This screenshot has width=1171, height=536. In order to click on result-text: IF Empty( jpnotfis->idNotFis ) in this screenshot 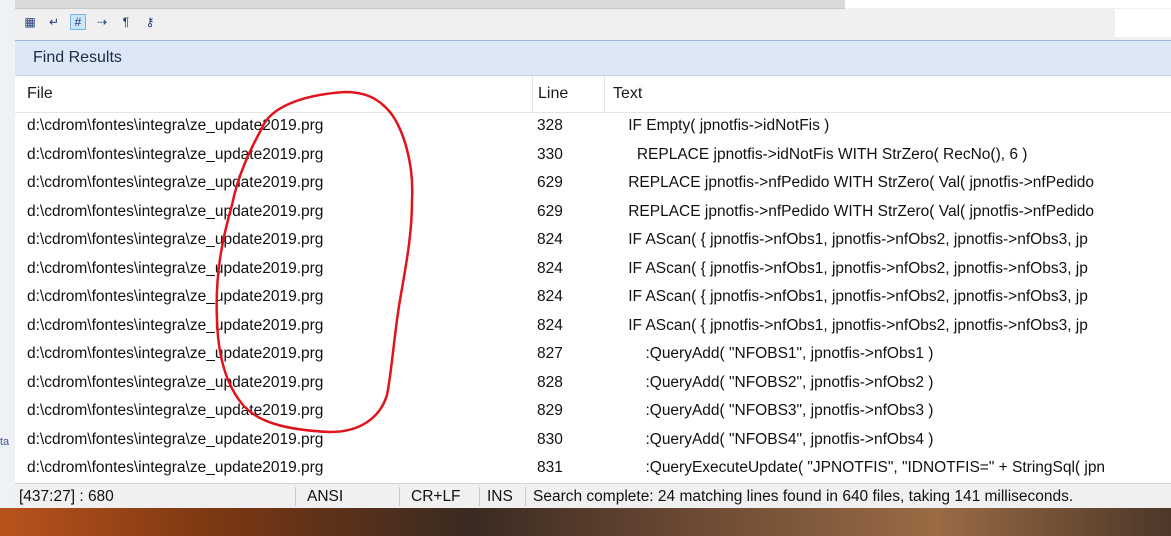, I will do `click(720, 125)`.